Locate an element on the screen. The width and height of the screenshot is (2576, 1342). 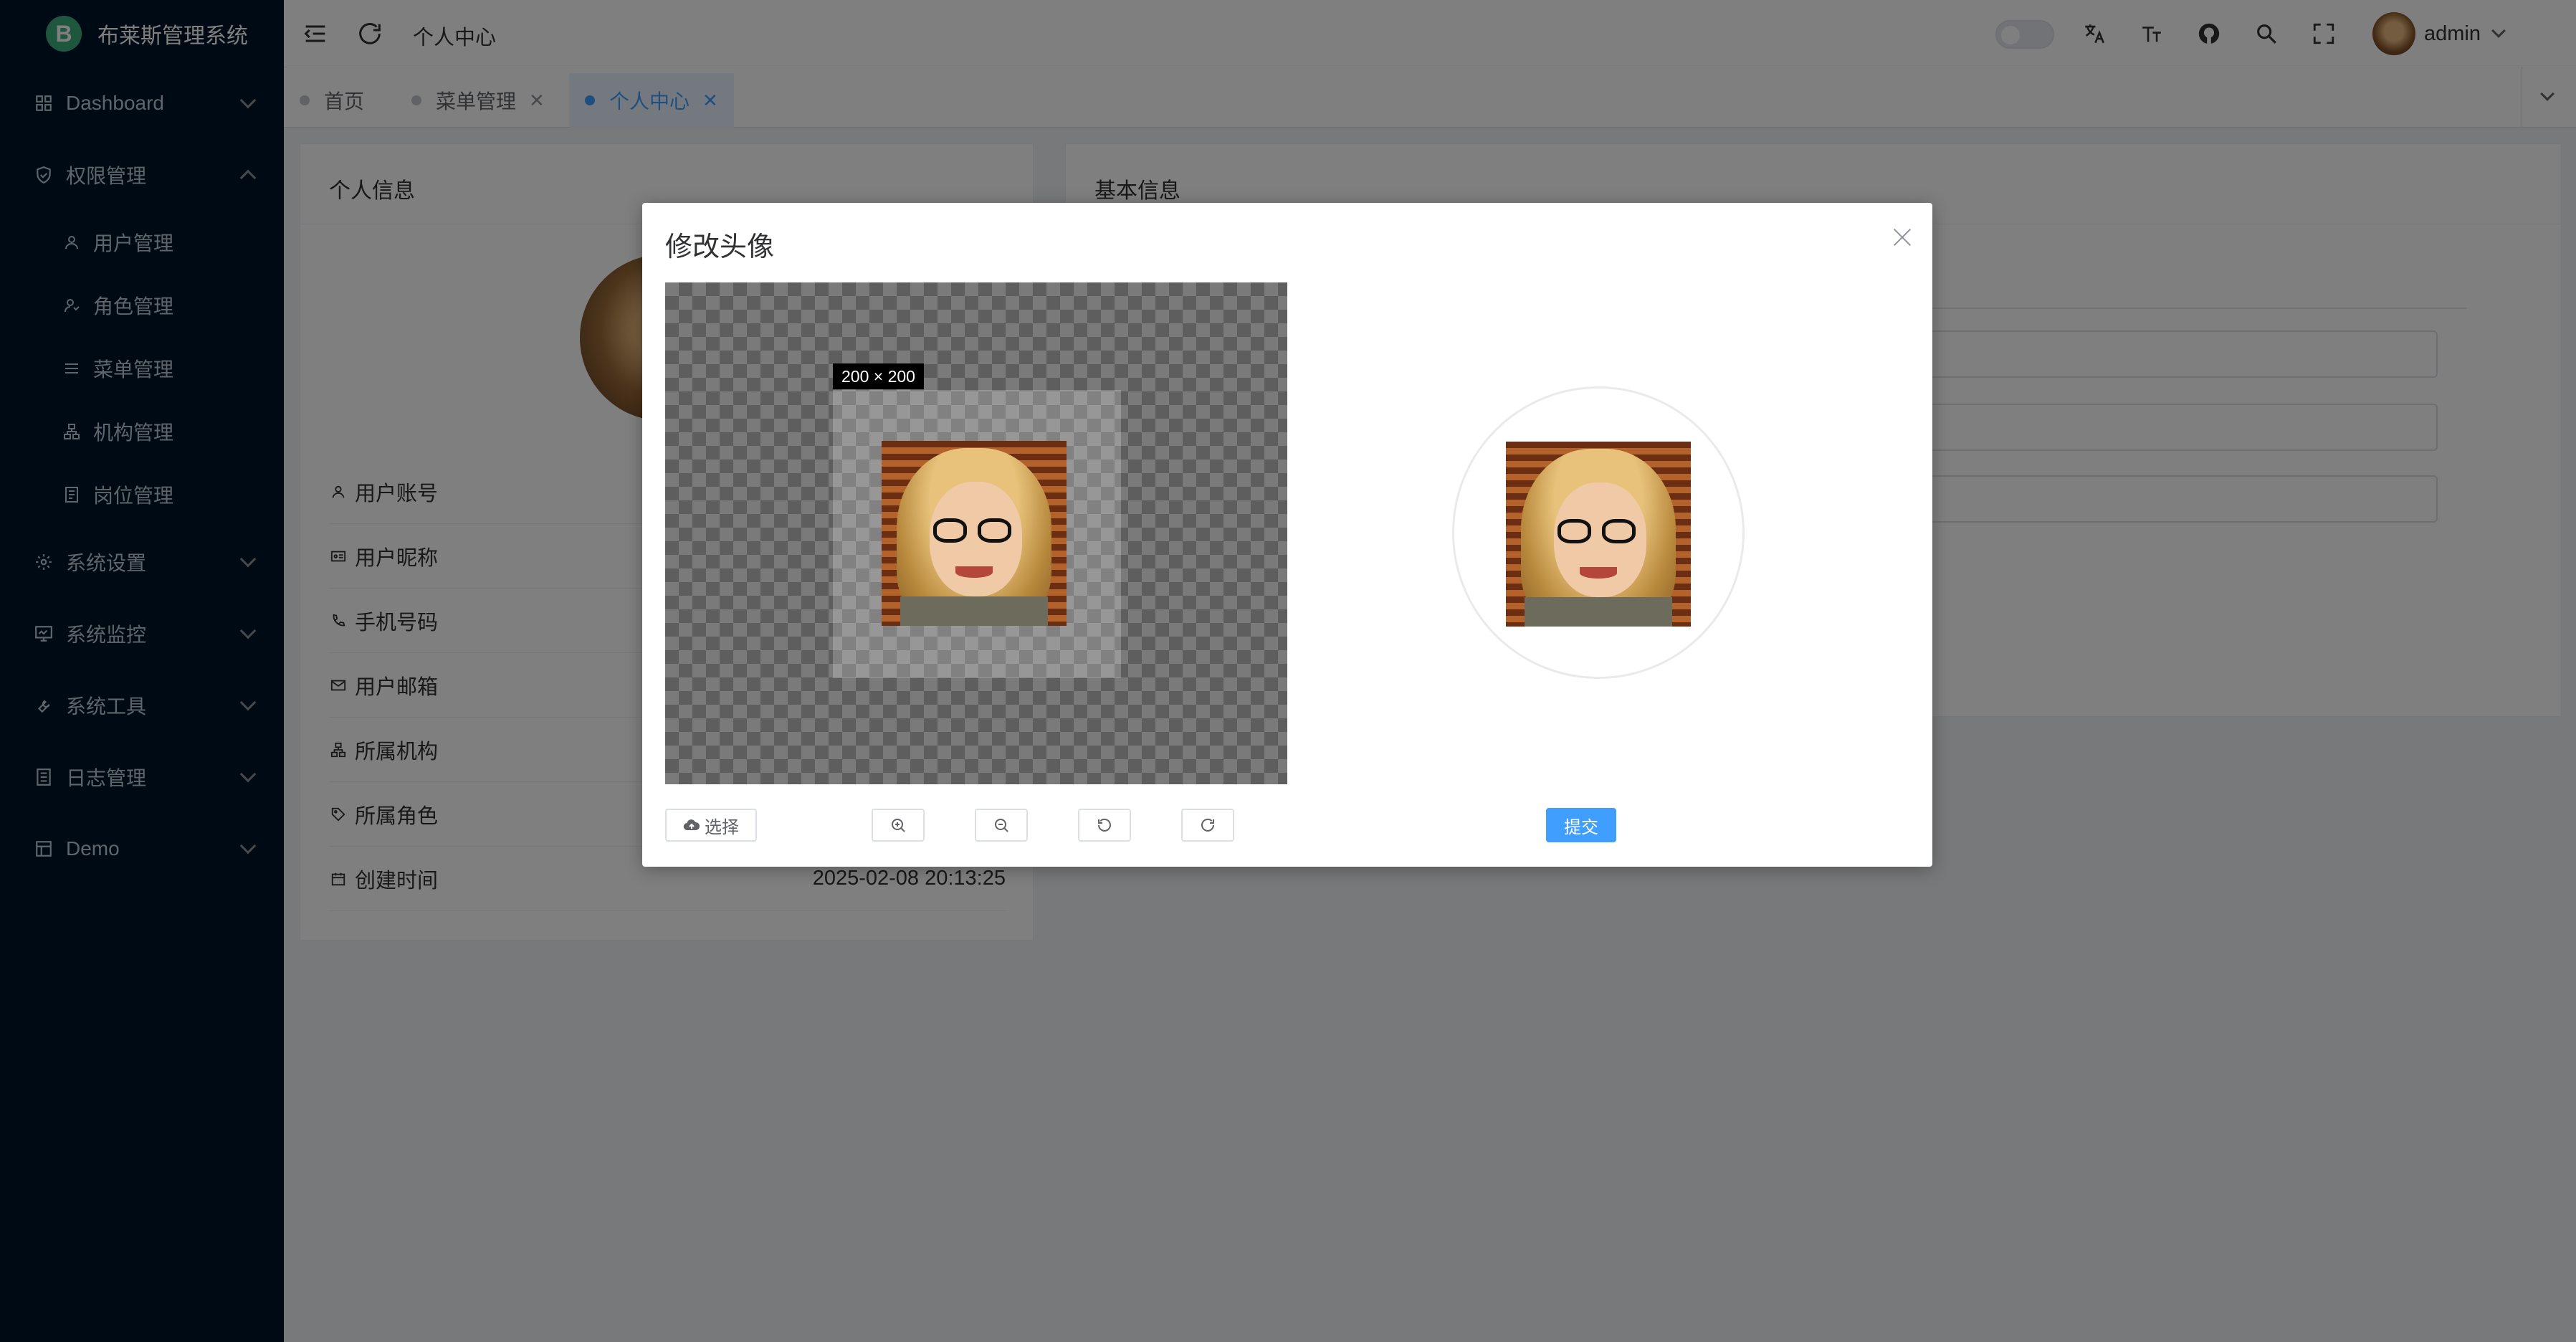
image-cropper: 200 × 200 is located at coordinates (976, 533).